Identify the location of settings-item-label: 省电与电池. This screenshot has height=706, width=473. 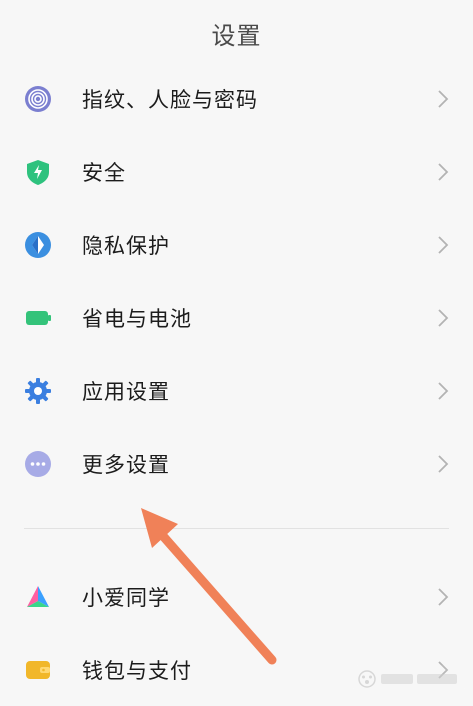
(137, 318).